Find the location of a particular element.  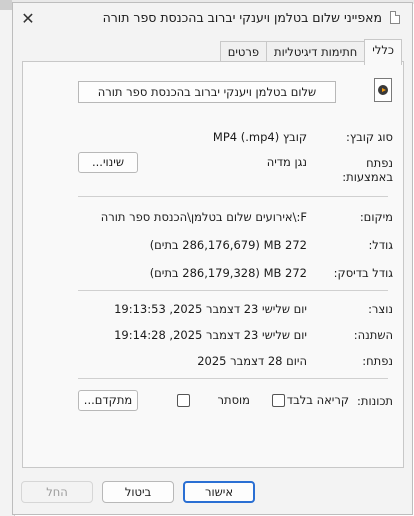

size-label: גודל: is located at coordinates (380, 245).